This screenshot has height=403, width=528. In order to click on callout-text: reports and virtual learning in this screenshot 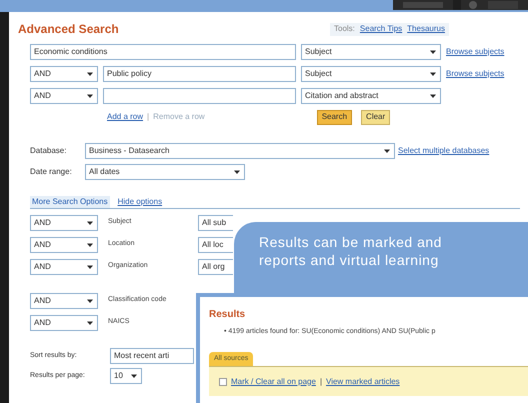, I will do `click(349, 260)`.